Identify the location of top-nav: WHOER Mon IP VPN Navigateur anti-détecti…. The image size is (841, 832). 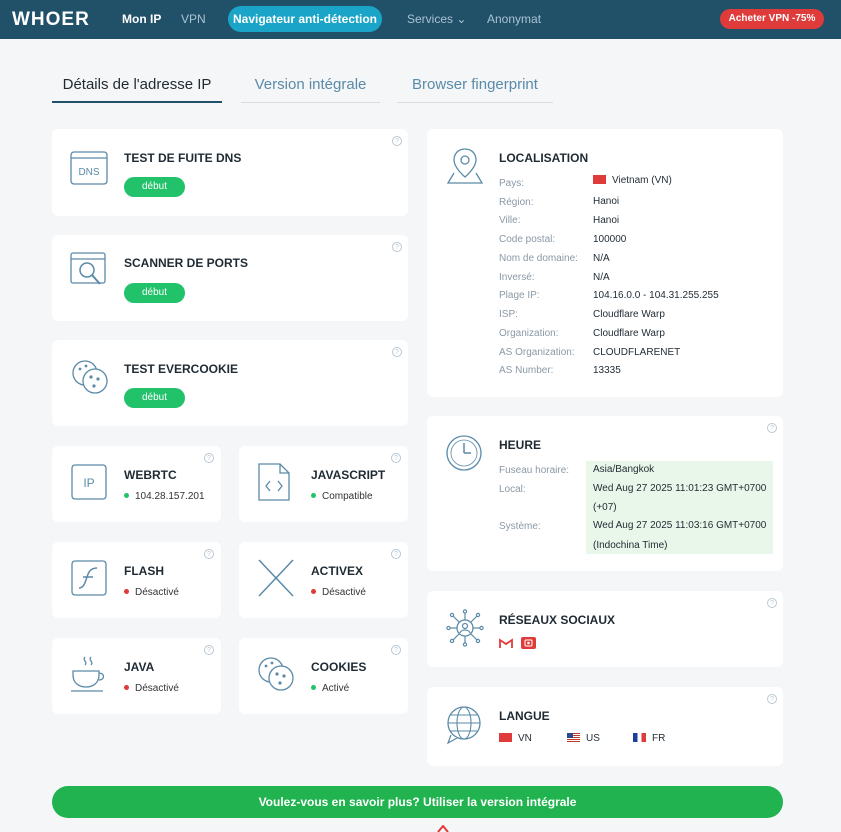
(420, 19).